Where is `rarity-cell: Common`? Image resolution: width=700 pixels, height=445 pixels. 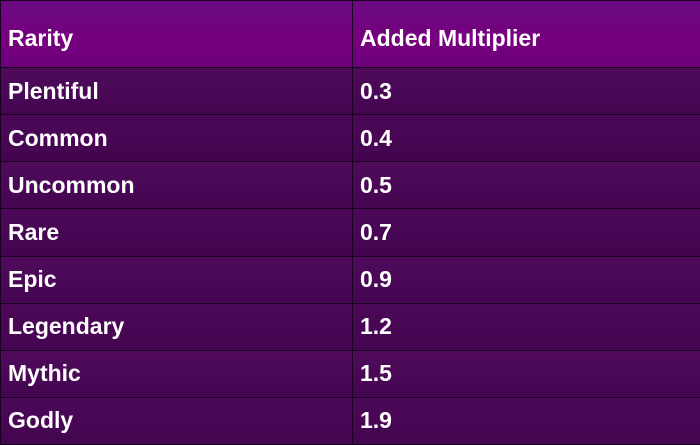
rarity-cell: Common is located at coordinates (176, 138).